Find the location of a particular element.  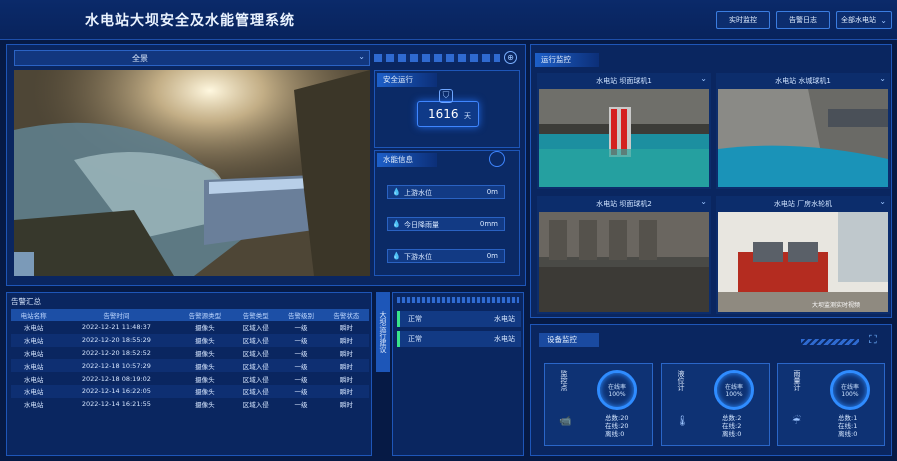

device-card-camera: 监控点 在线率 100% 📹 总数:20 在线:20 离线:0 is located at coordinates (598, 404).